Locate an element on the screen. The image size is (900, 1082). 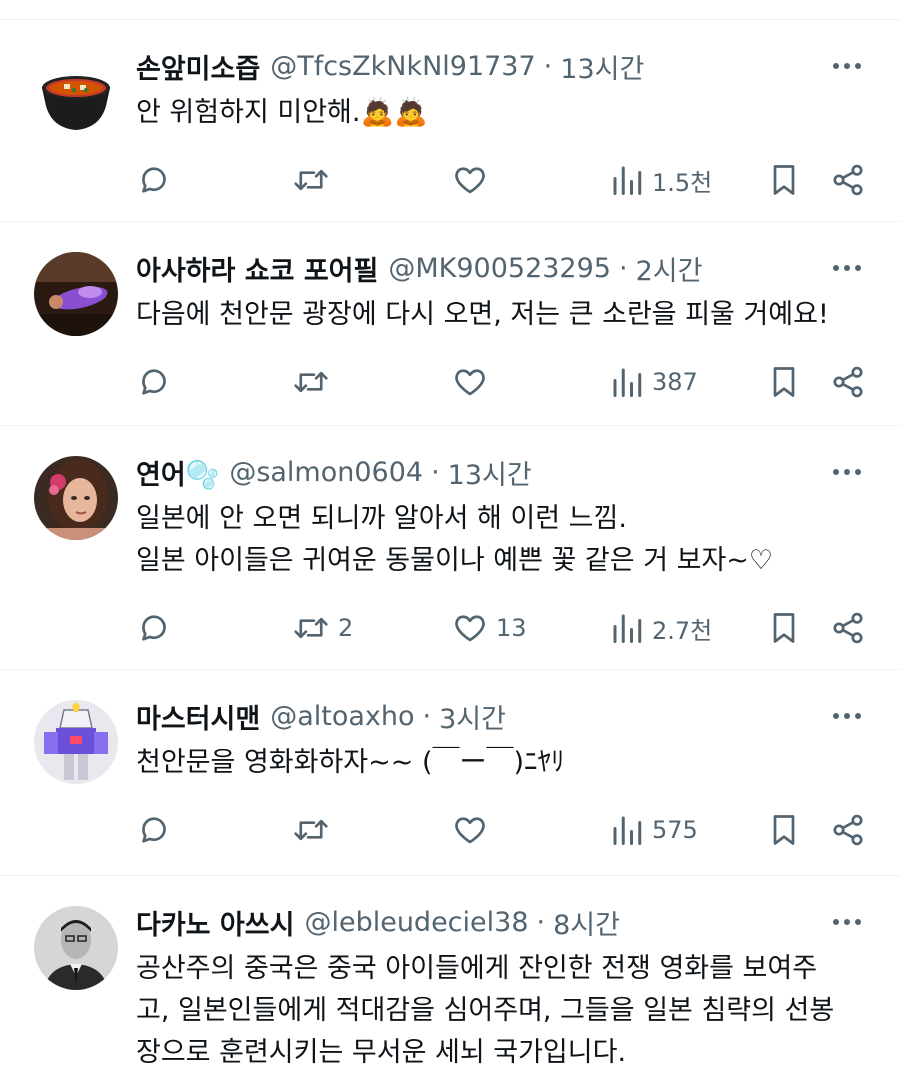
view-count: 575 is located at coordinates (675, 830).